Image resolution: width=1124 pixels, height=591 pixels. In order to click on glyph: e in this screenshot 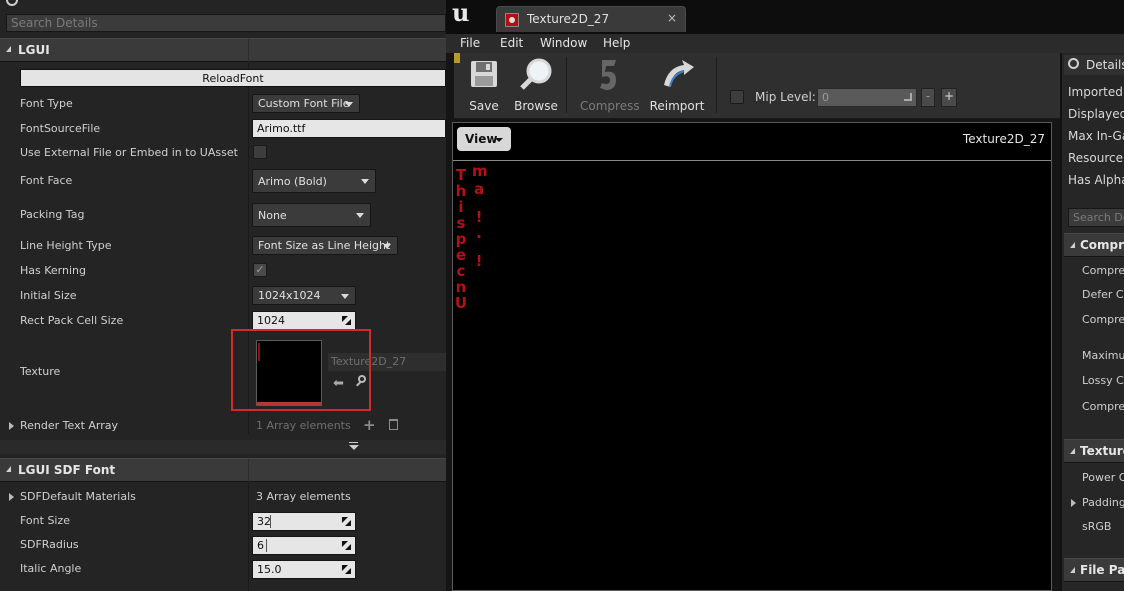, I will do `click(461, 255)`.